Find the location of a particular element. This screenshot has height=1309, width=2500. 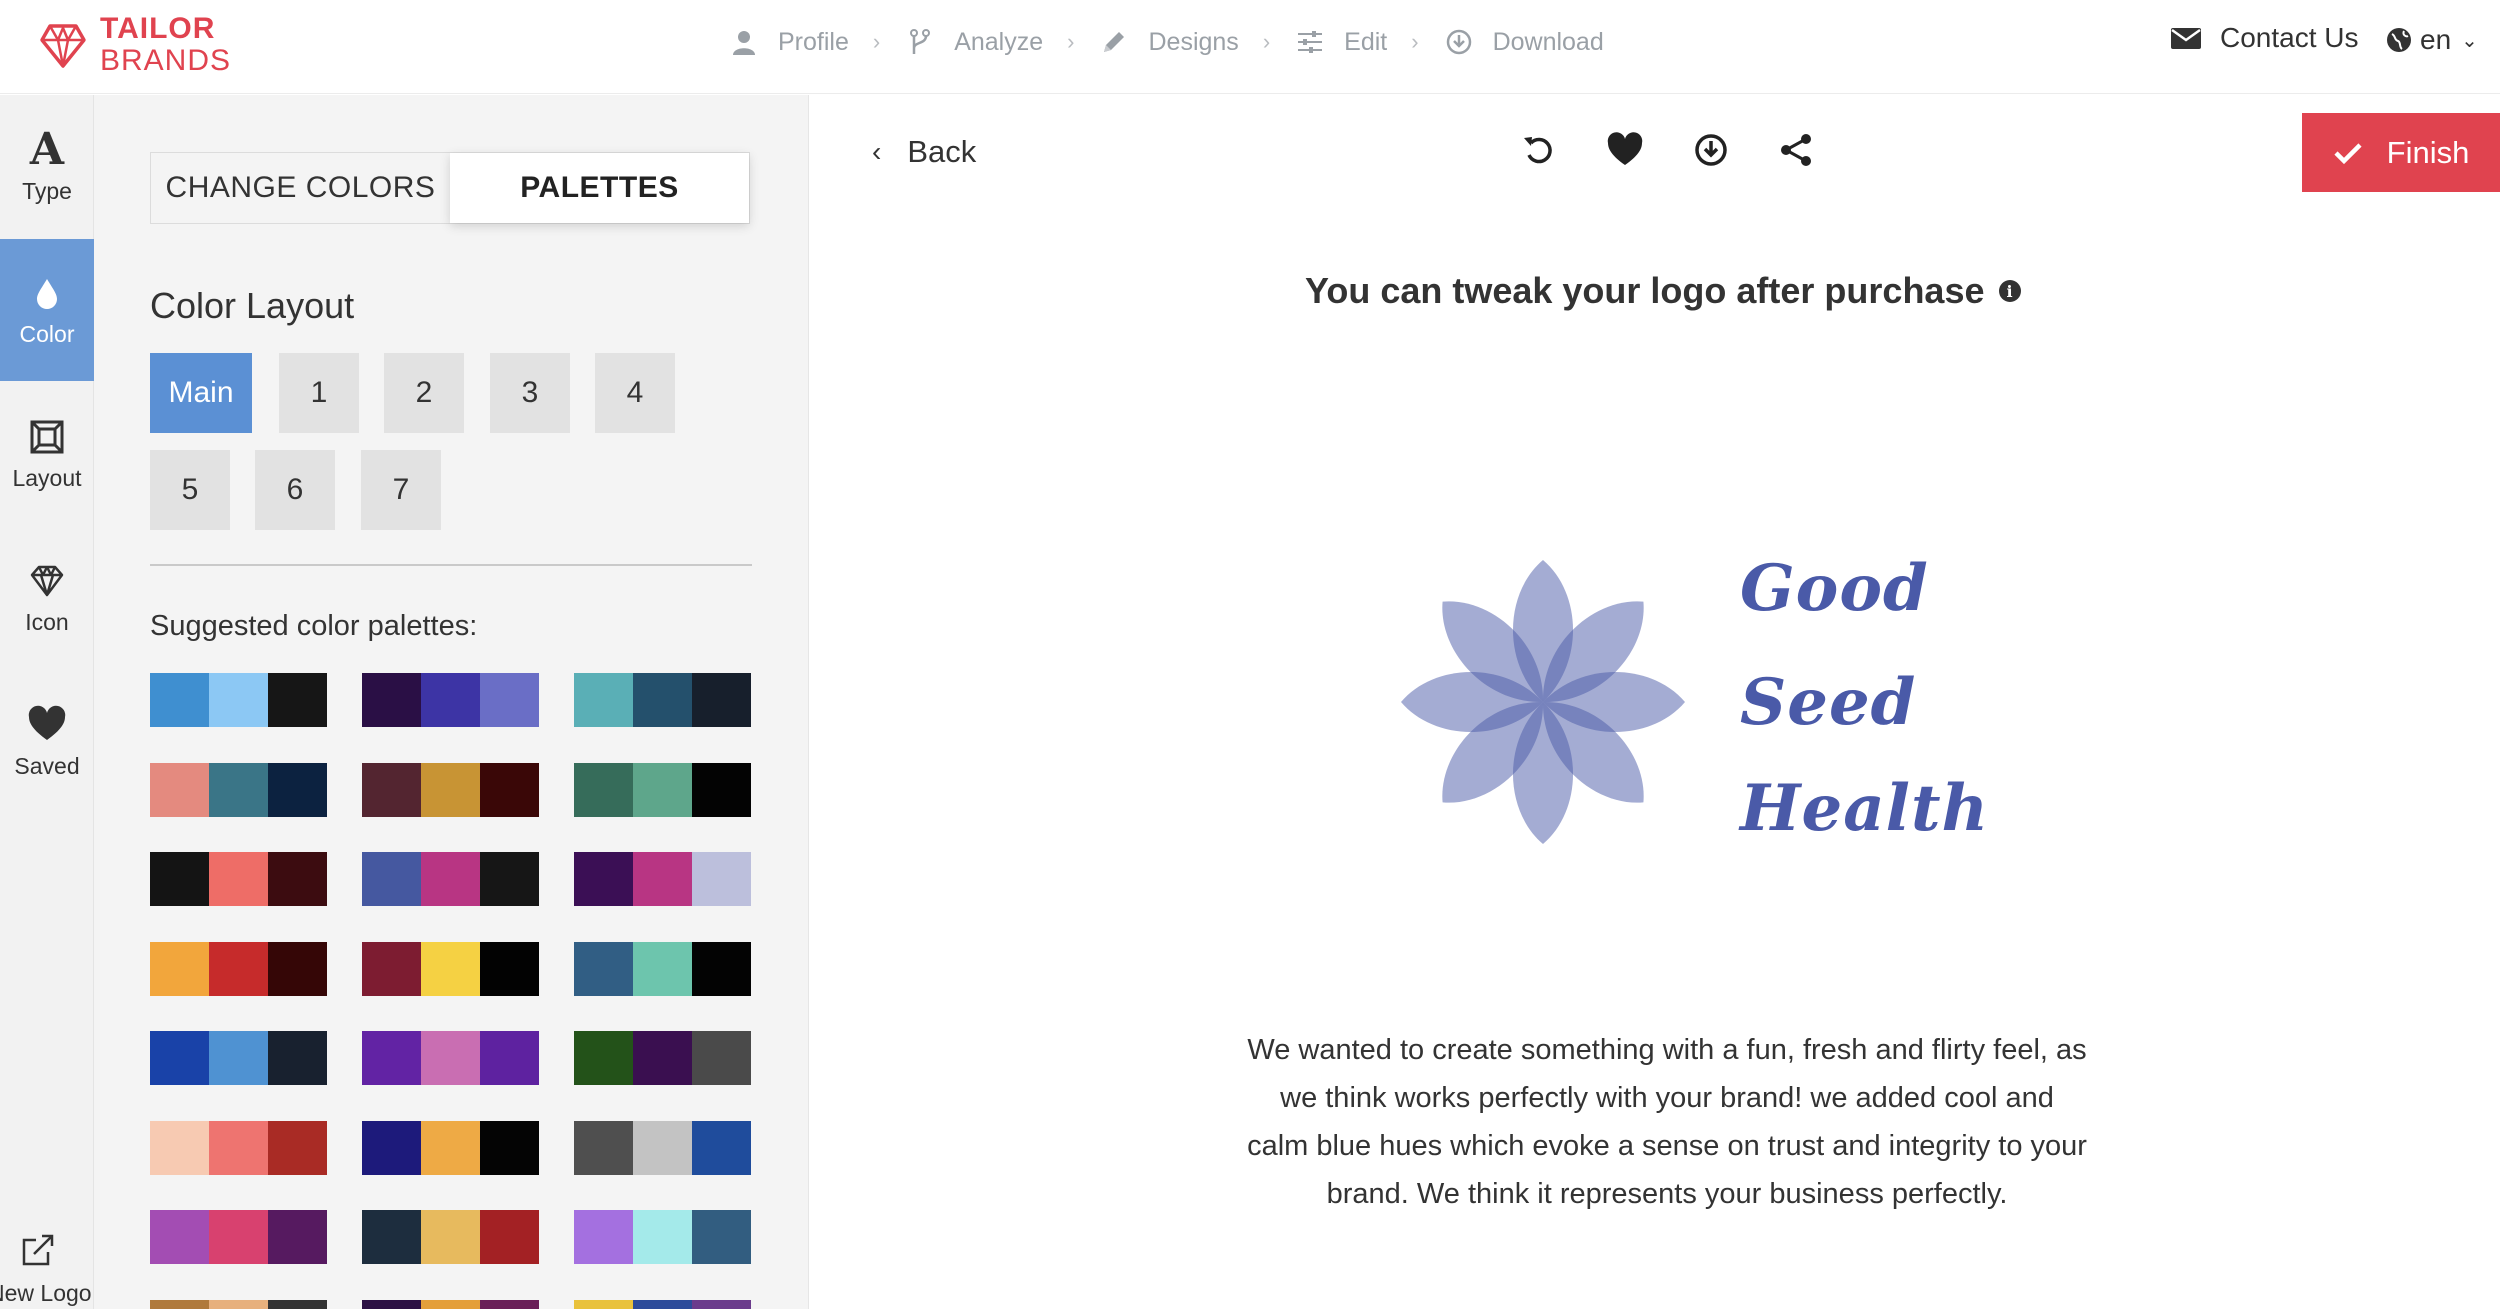

brand-name-line2: BRANDS is located at coordinates (166, 60).